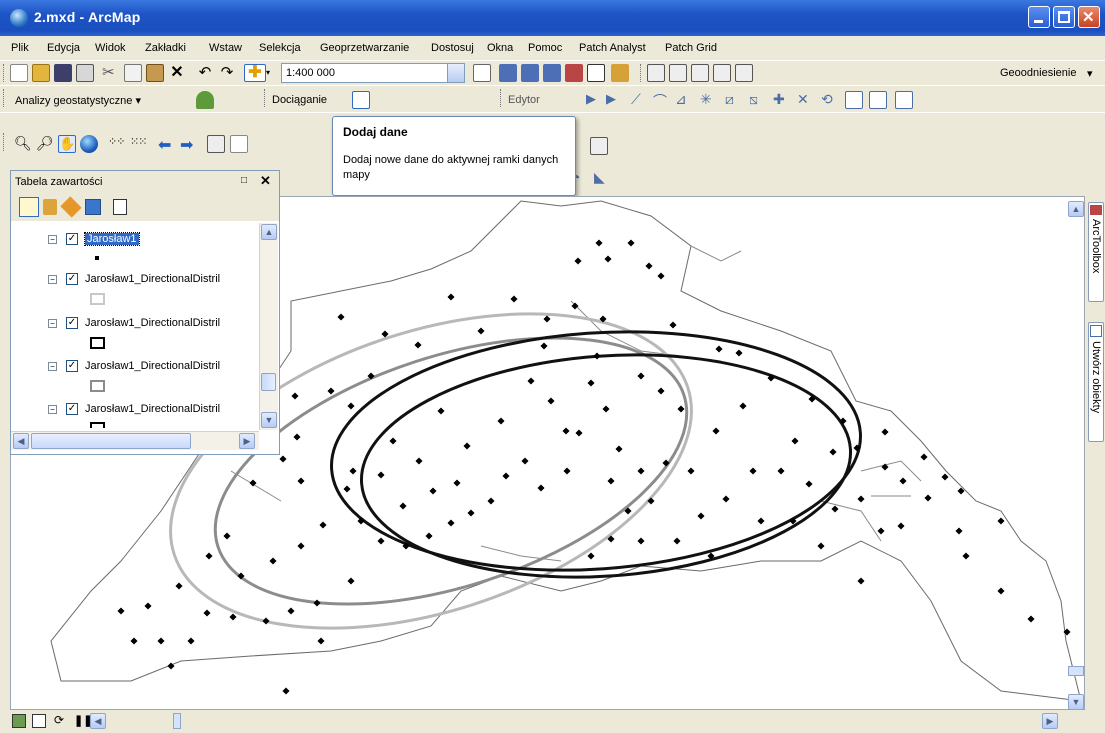 The width and height of the screenshot is (1105, 733). What do you see at coordinates (63, 48) in the screenshot?
I see `menu-item-edycja: Edycja` at bounding box center [63, 48].